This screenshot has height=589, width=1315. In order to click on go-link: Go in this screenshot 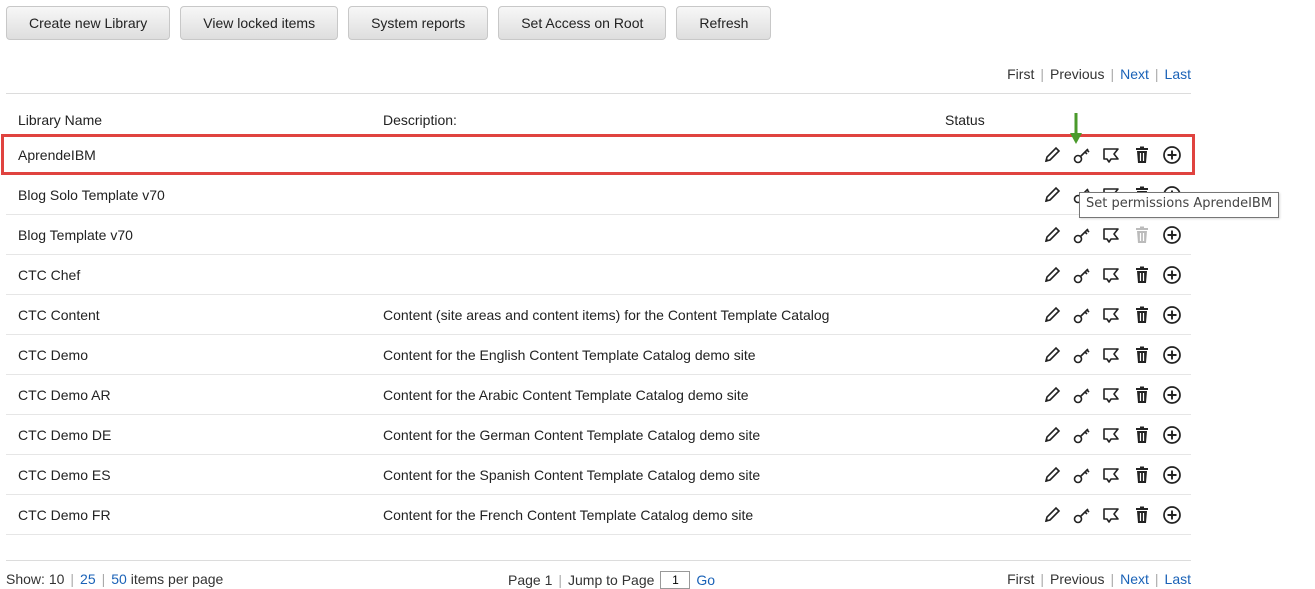, I will do `click(705, 580)`.